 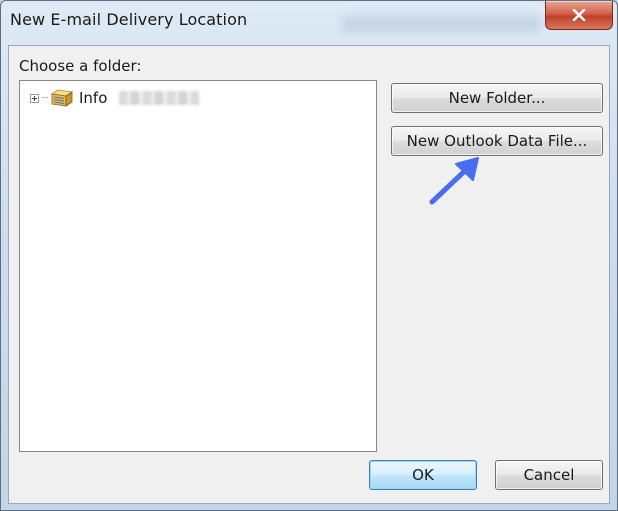 I want to click on data-file-folder-icon, so click(x=61, y=98).